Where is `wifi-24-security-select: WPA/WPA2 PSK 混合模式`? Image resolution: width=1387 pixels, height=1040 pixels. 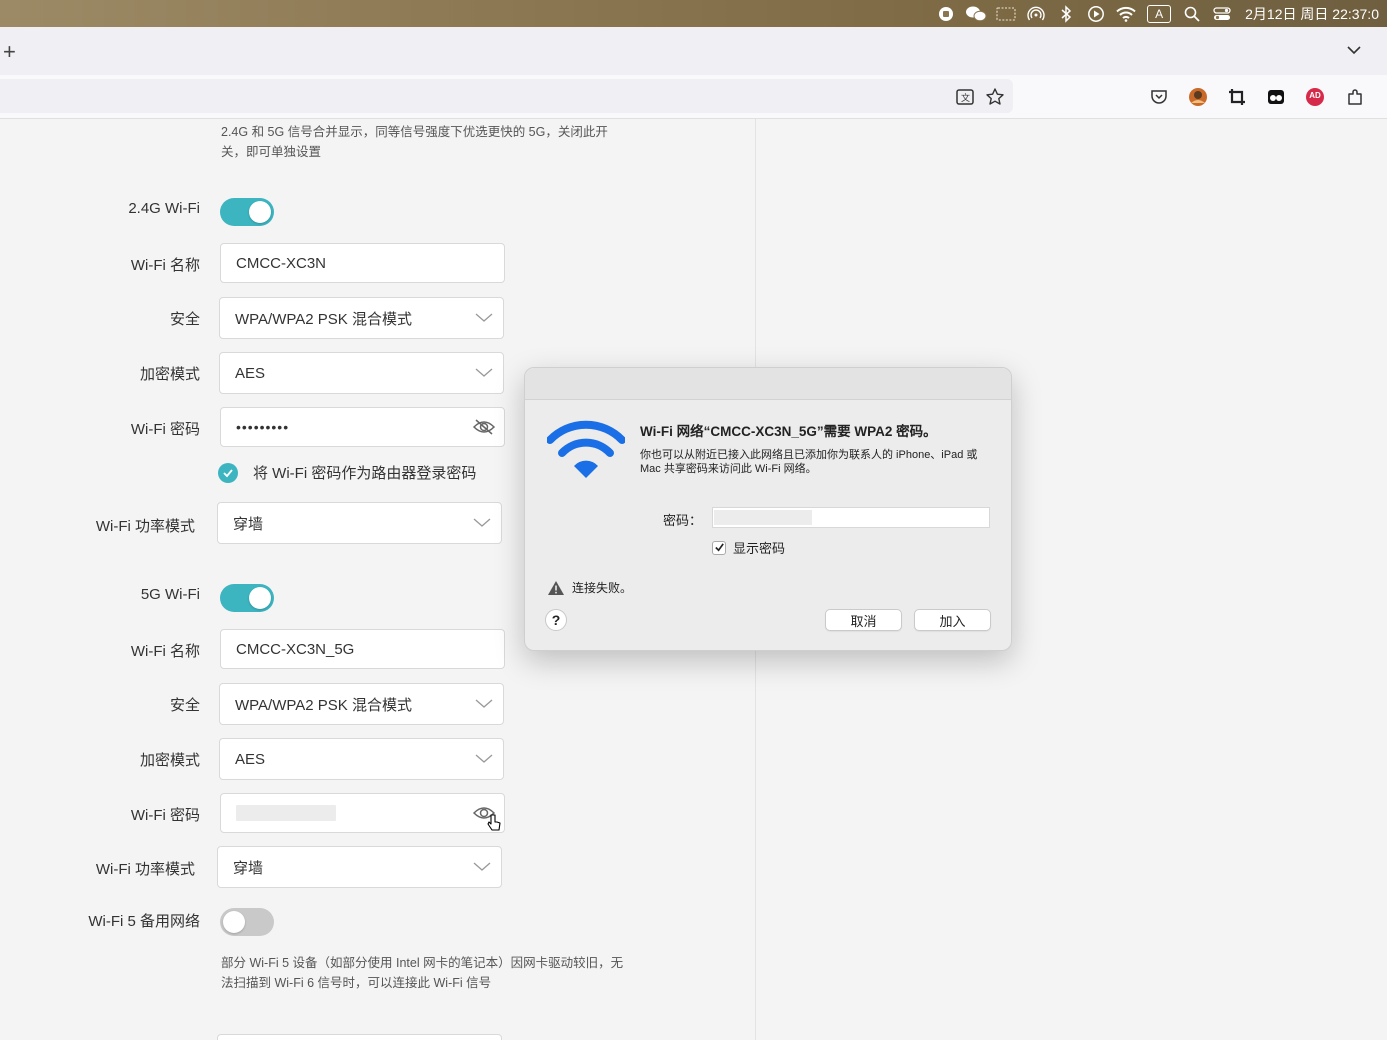
wifi-24-security-select: WPA/WPA2 PSK 混合模式 is located at coordinates (361, 318).